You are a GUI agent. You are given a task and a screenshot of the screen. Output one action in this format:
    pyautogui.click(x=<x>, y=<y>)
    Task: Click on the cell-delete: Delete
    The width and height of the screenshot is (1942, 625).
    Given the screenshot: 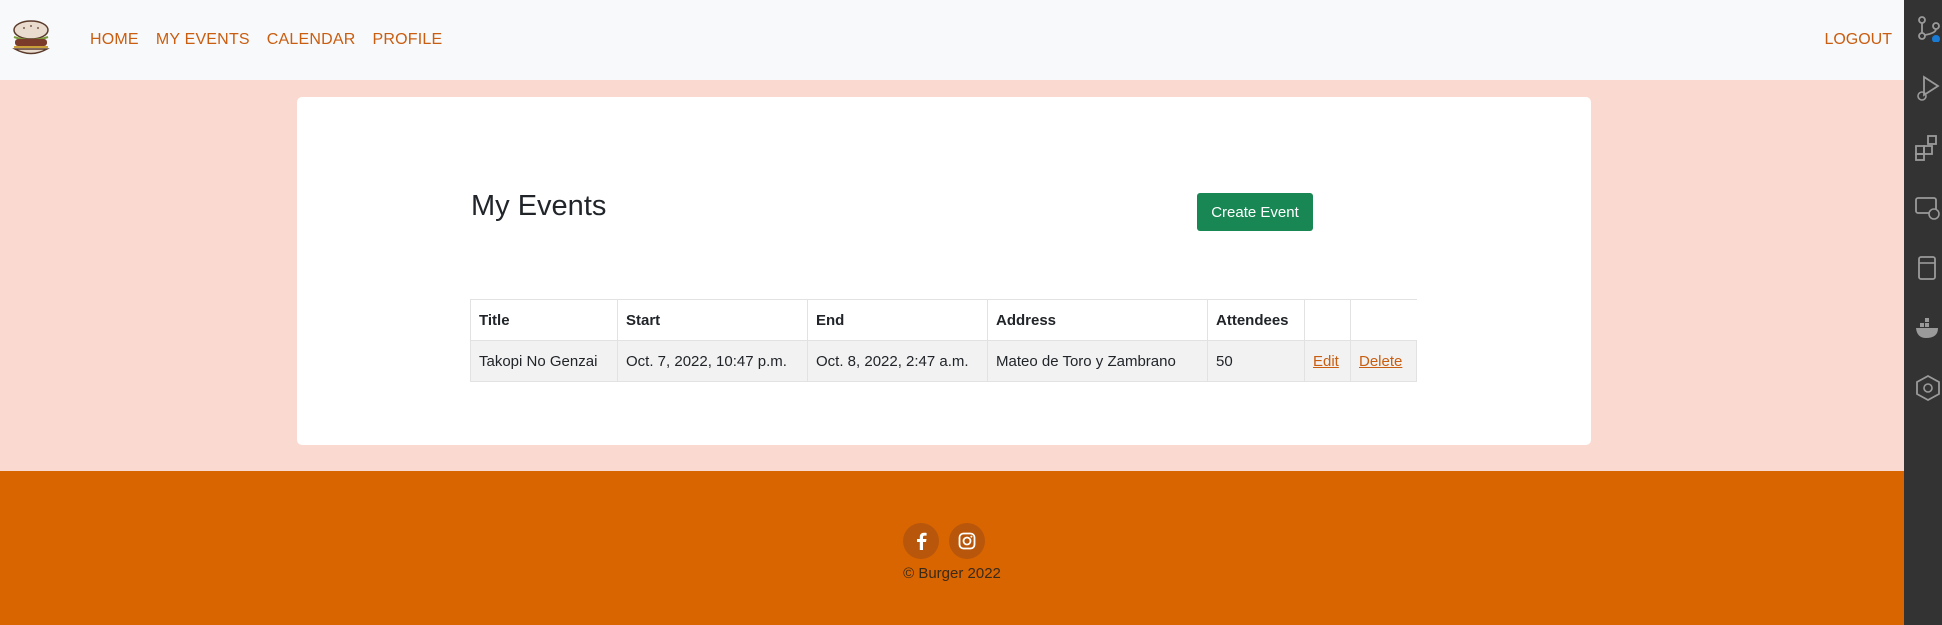 What is the action you would take?
    pyautogui.click(x=1383, y=361)
    